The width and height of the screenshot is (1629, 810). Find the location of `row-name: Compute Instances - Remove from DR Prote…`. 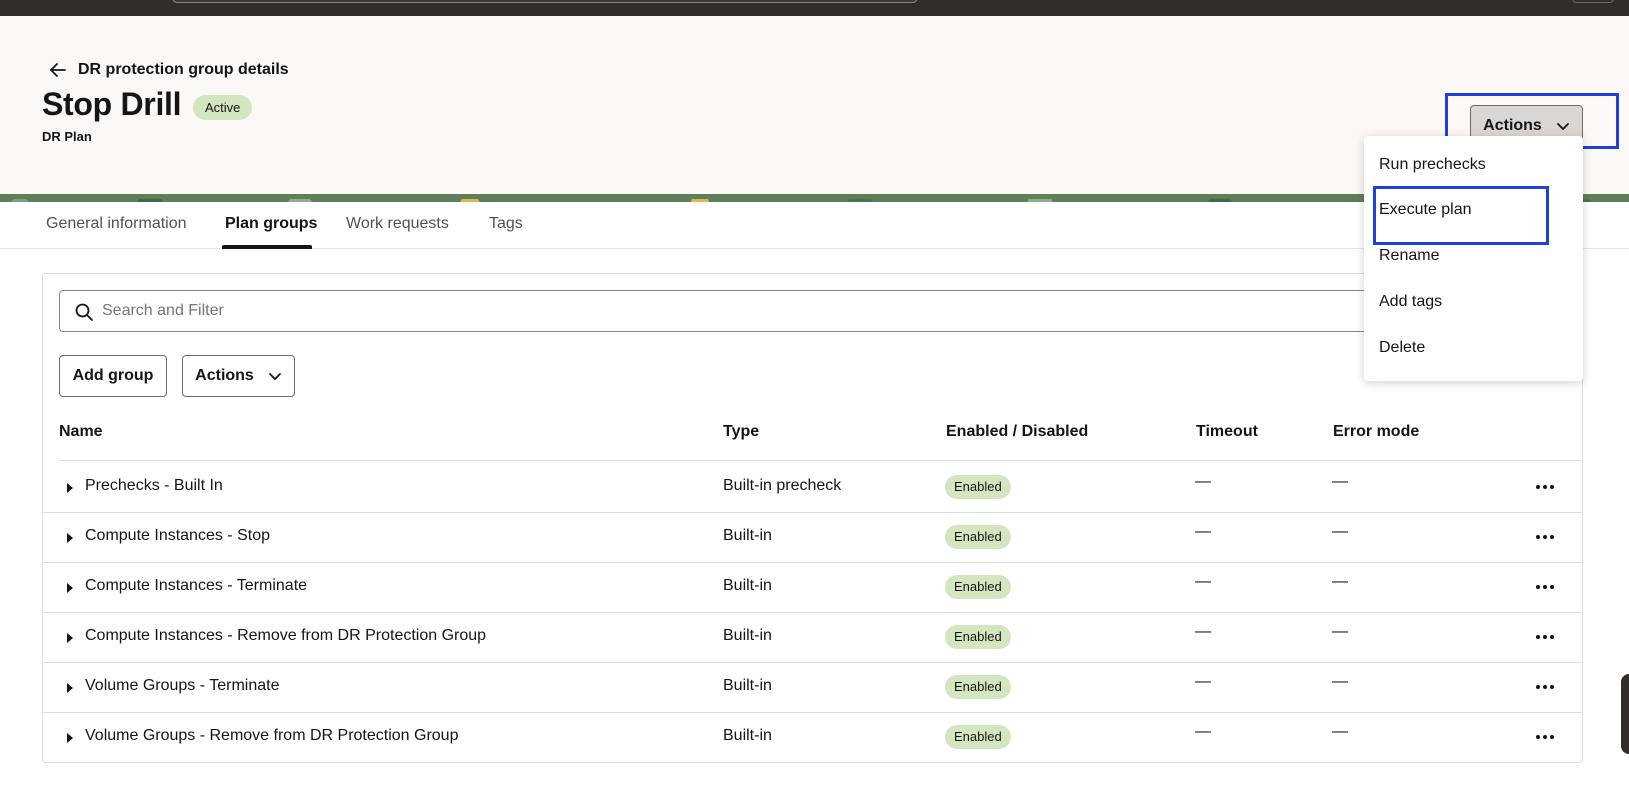

row-name: Compute Instances - Remove from DR Prote… is located at coordinates (286, 635).